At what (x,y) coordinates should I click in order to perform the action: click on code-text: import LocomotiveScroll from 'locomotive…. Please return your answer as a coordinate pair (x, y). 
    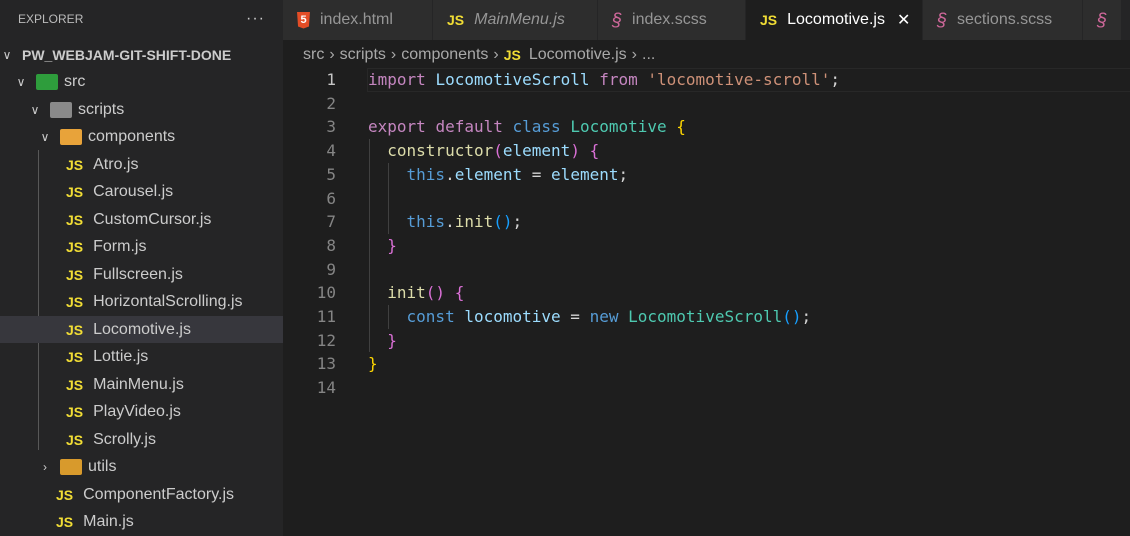
    Looking at the image, I should click on (604, 80).